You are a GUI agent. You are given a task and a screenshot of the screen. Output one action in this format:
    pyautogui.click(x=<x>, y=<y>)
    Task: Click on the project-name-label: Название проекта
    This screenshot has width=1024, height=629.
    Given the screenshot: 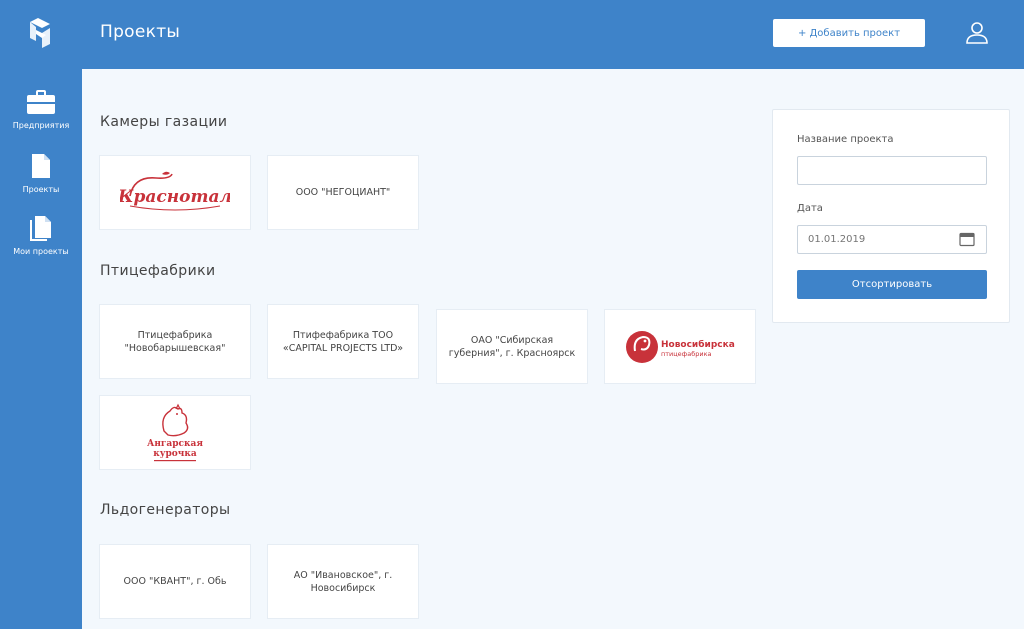 What is the action you would take?
    pyautogui.click(x=845, y=139)
    